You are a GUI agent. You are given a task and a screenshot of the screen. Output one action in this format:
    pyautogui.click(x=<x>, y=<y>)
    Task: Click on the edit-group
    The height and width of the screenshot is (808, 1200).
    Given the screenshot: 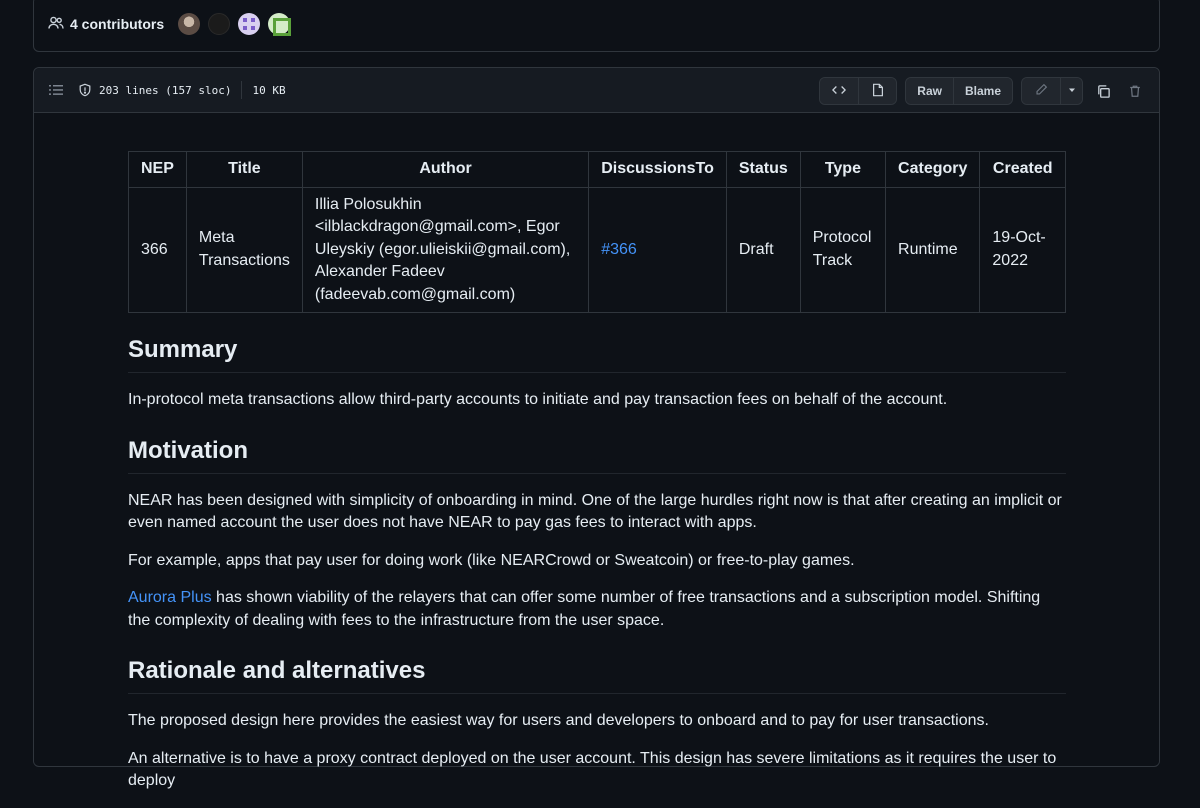 What is the action you would take?
    pyautogui.click(x=1052, y=91)
    